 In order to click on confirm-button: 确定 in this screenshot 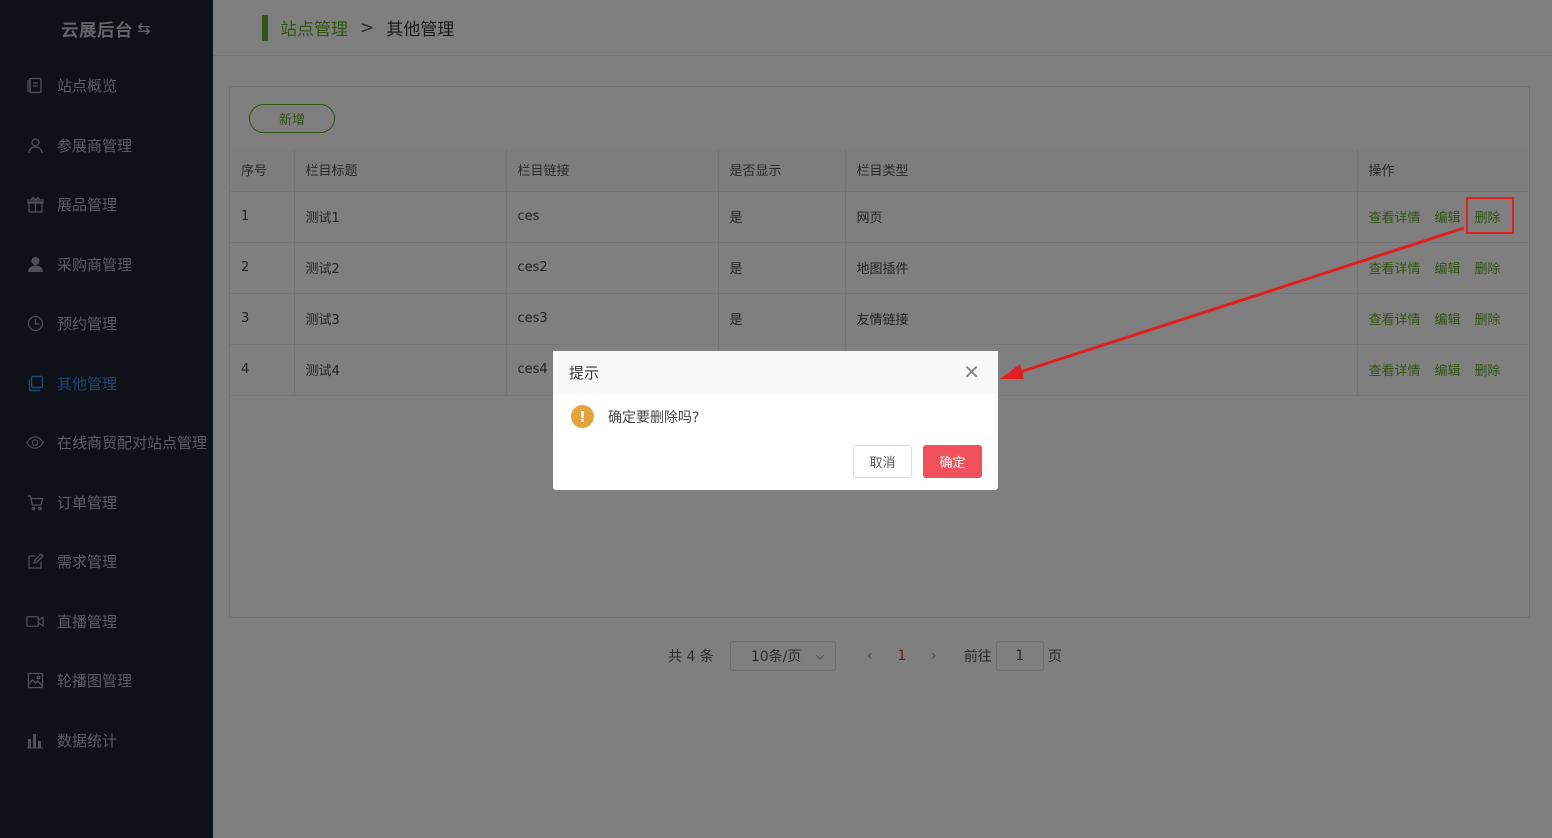, I will do `click(952, 461)`.